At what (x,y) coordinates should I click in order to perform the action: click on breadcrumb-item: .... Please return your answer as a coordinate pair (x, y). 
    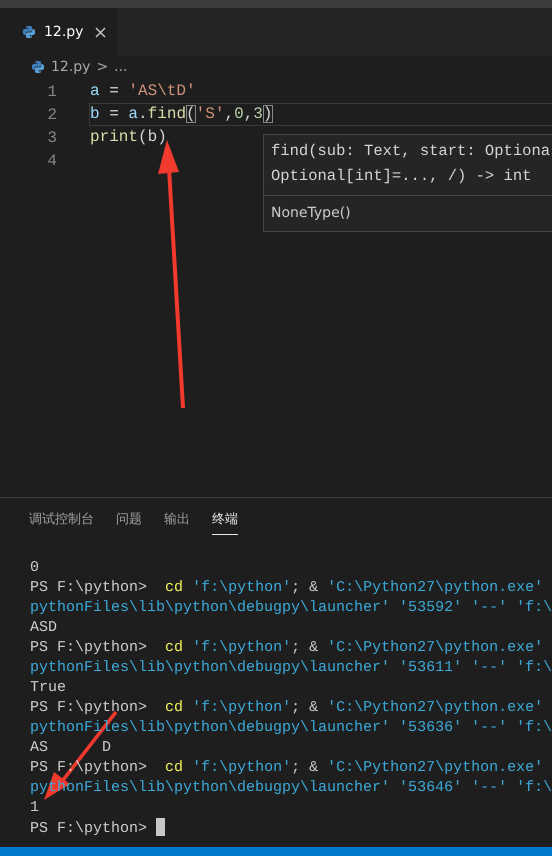
    Looking at the image, I should click on (121, 67).